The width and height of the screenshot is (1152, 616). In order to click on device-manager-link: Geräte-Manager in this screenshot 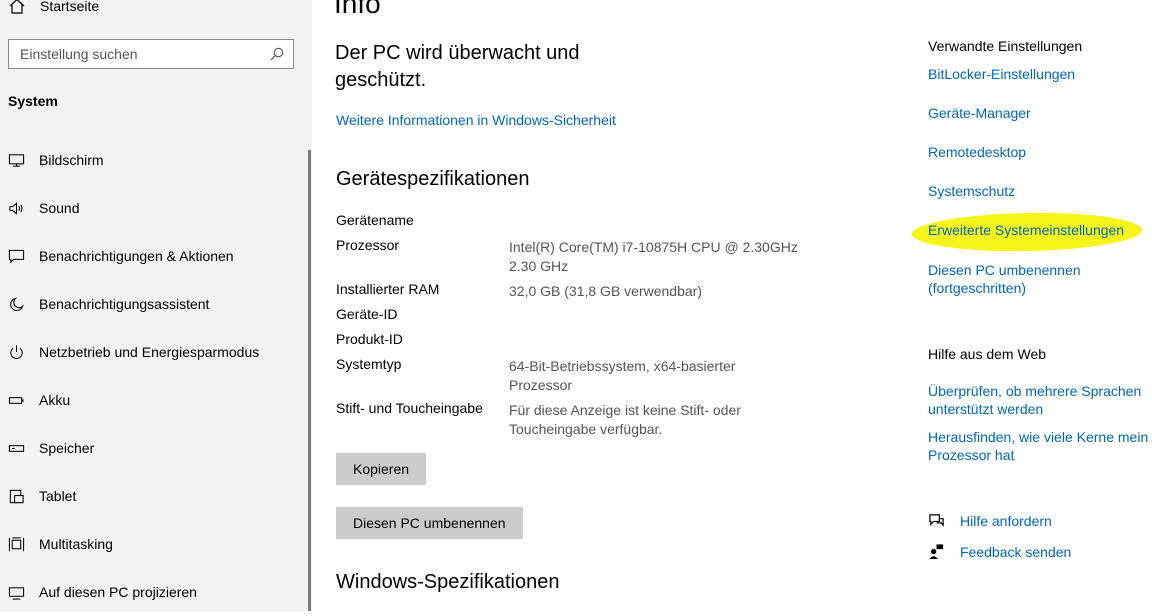, I will do `click(1039, 113)`.